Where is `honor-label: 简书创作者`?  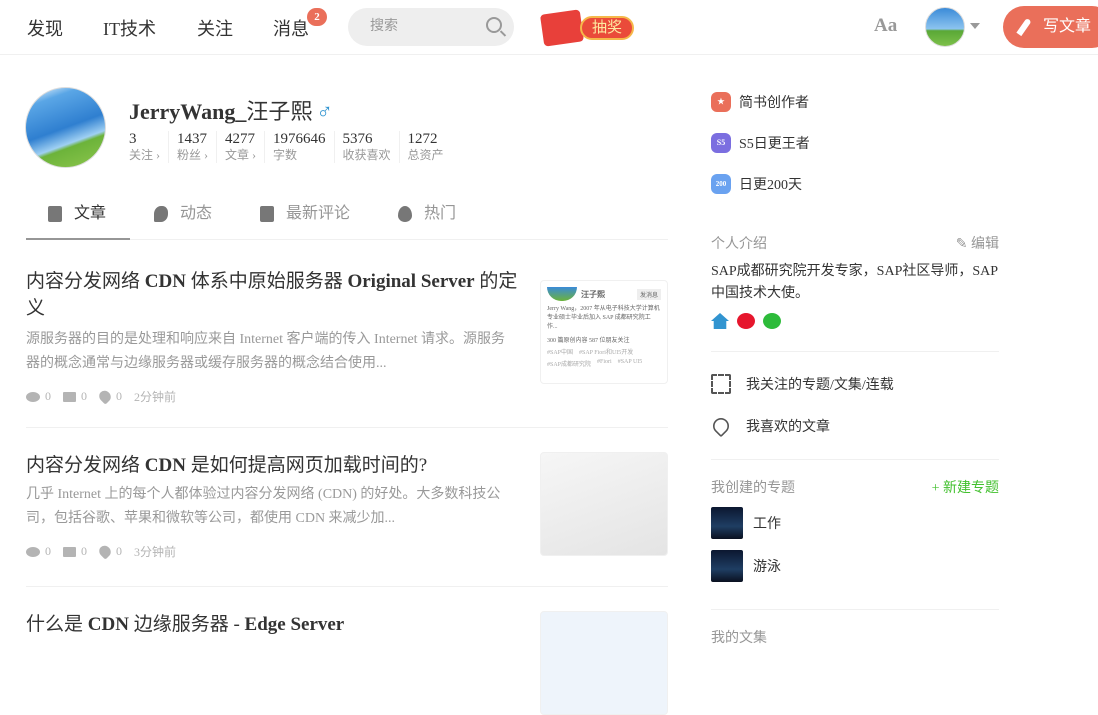 honor-label: 简书创作者 is located at coordinates (774, 103).